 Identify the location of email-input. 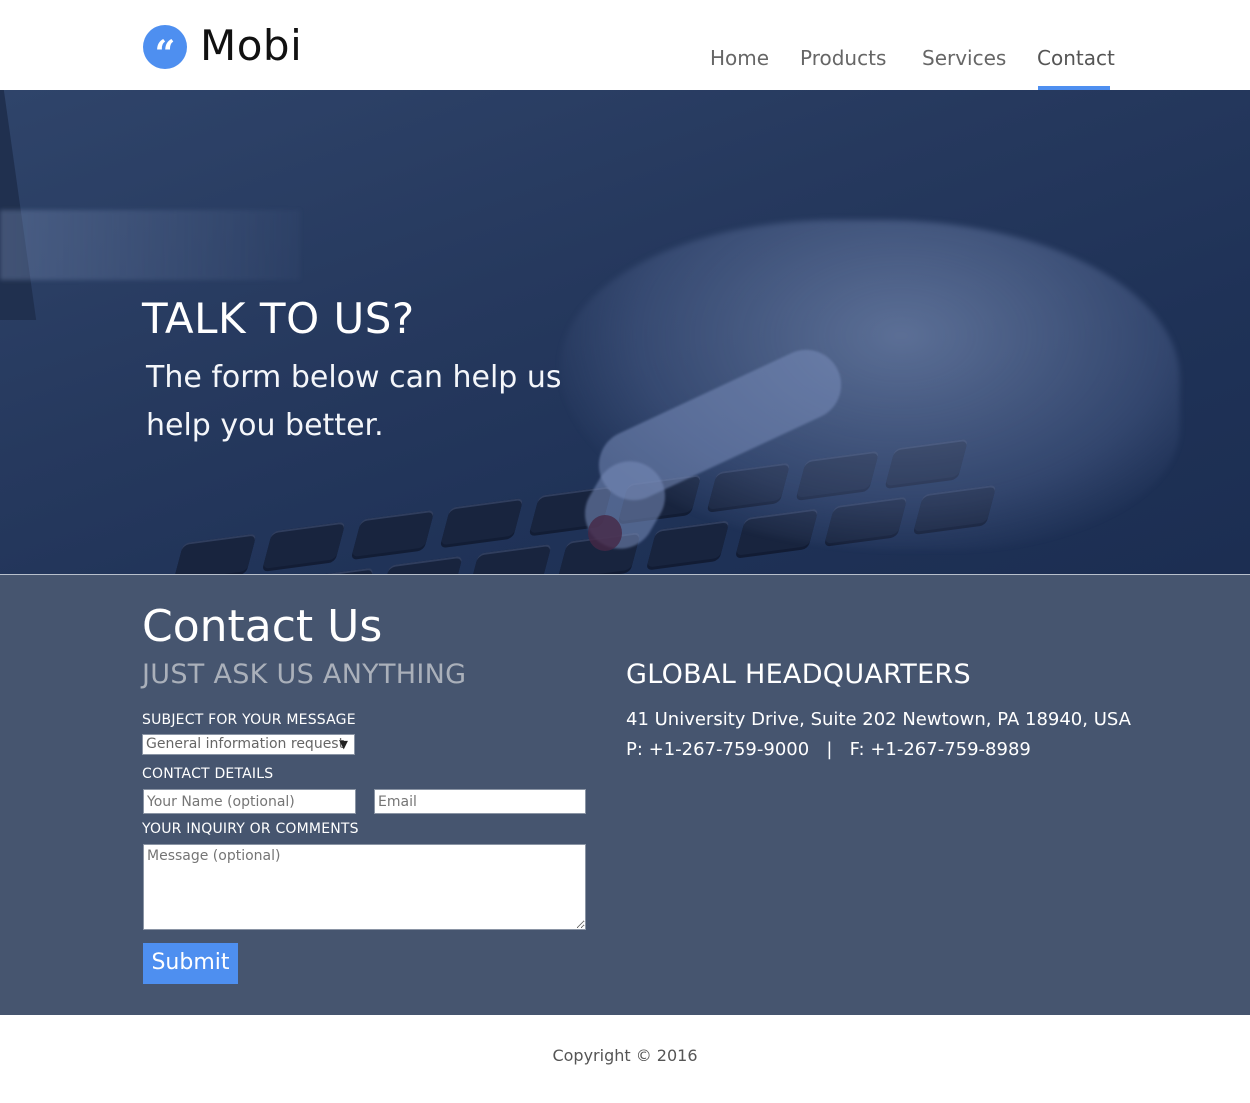
(480, 801).